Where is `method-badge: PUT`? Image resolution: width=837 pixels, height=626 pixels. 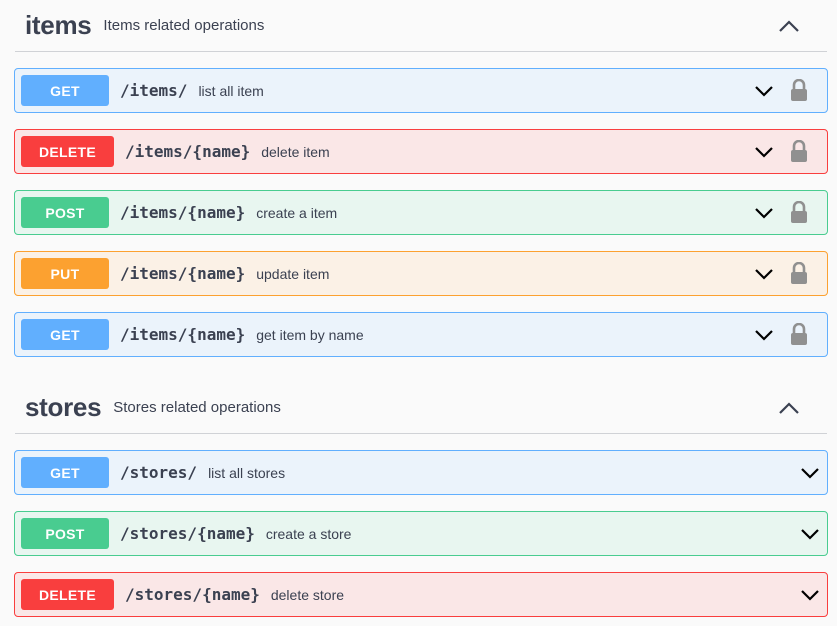 method-badge: PUT is located at coordinates (65, 273).